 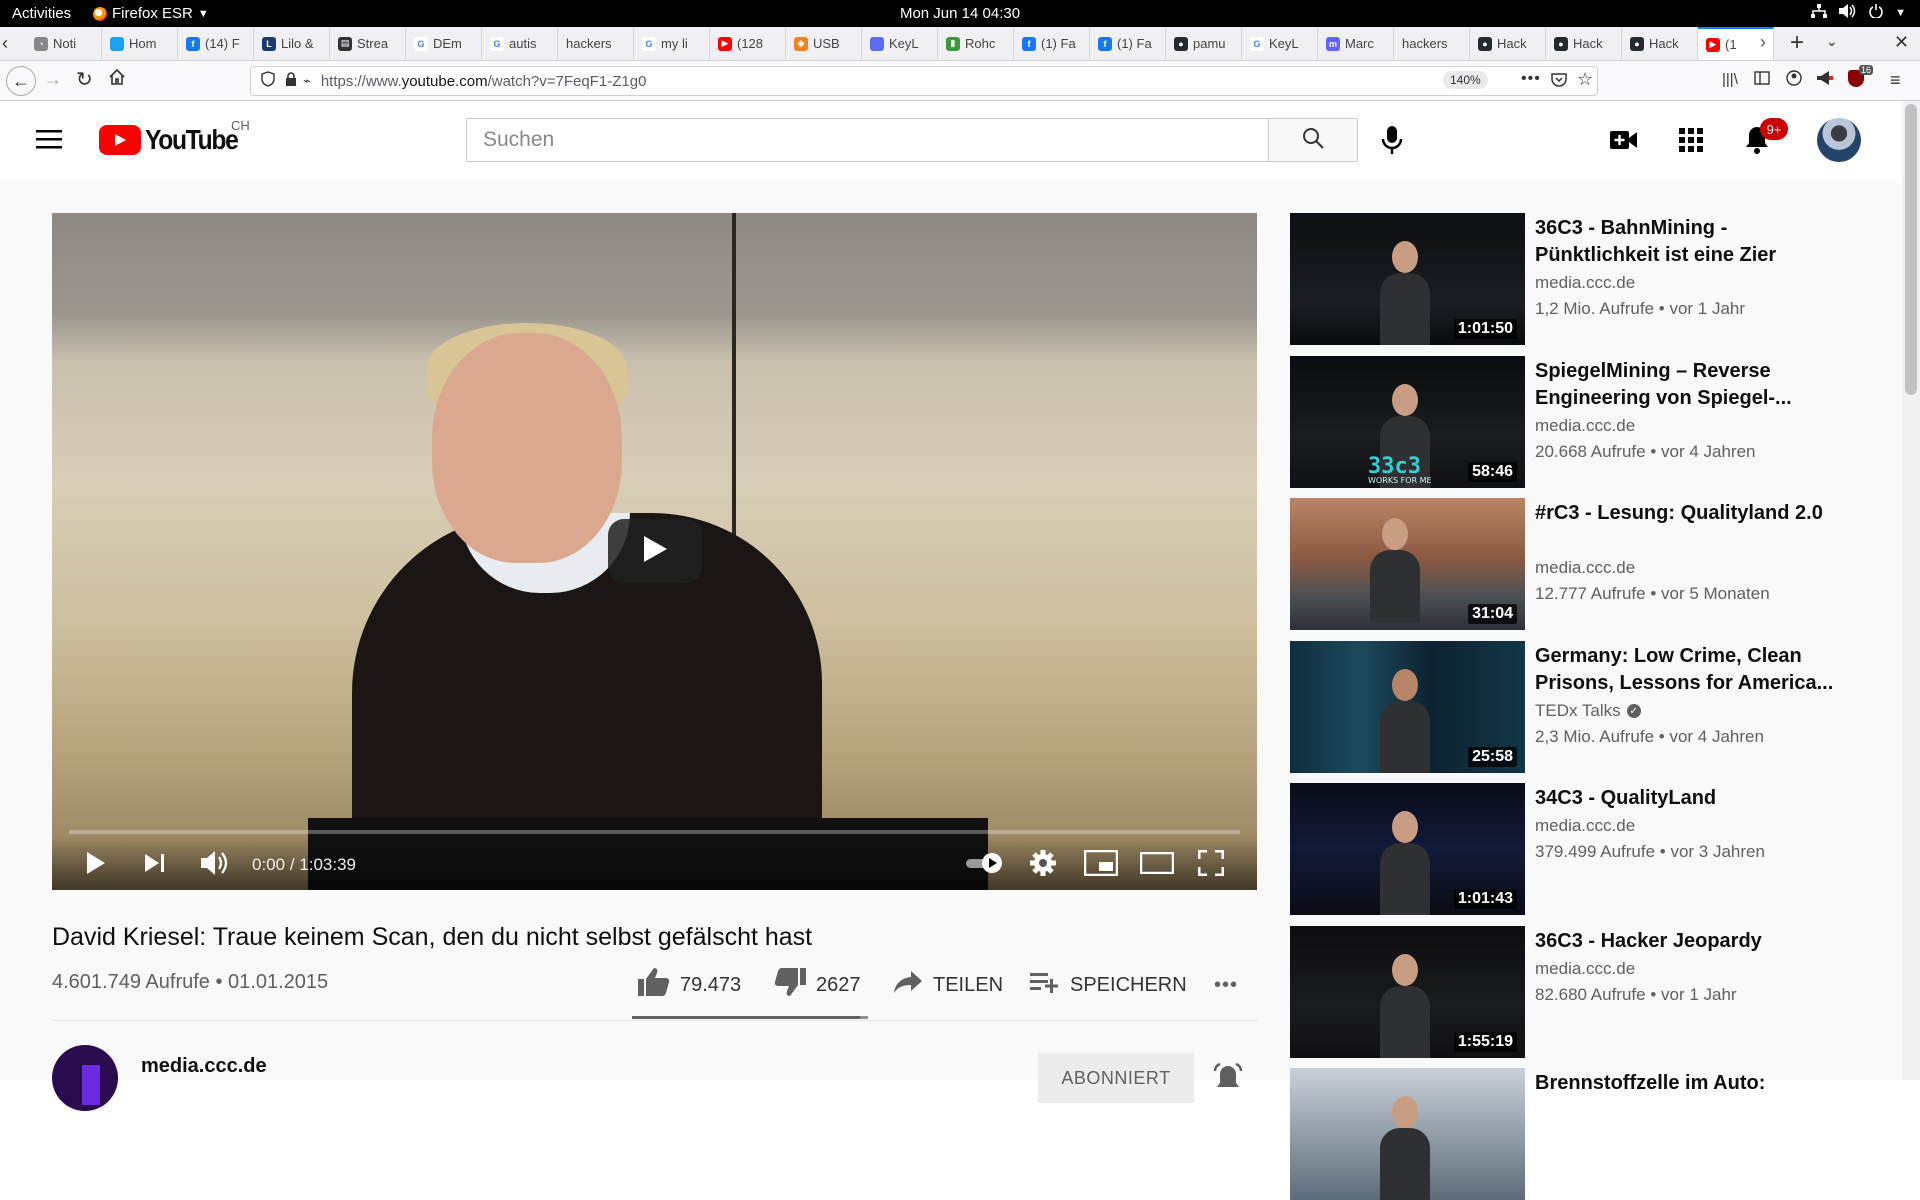 What do you see at coordinates (1116, 1078) in the screenshot?
I see `subscribed-button: ABONNIERT` at bounding box center [1116, 1078].